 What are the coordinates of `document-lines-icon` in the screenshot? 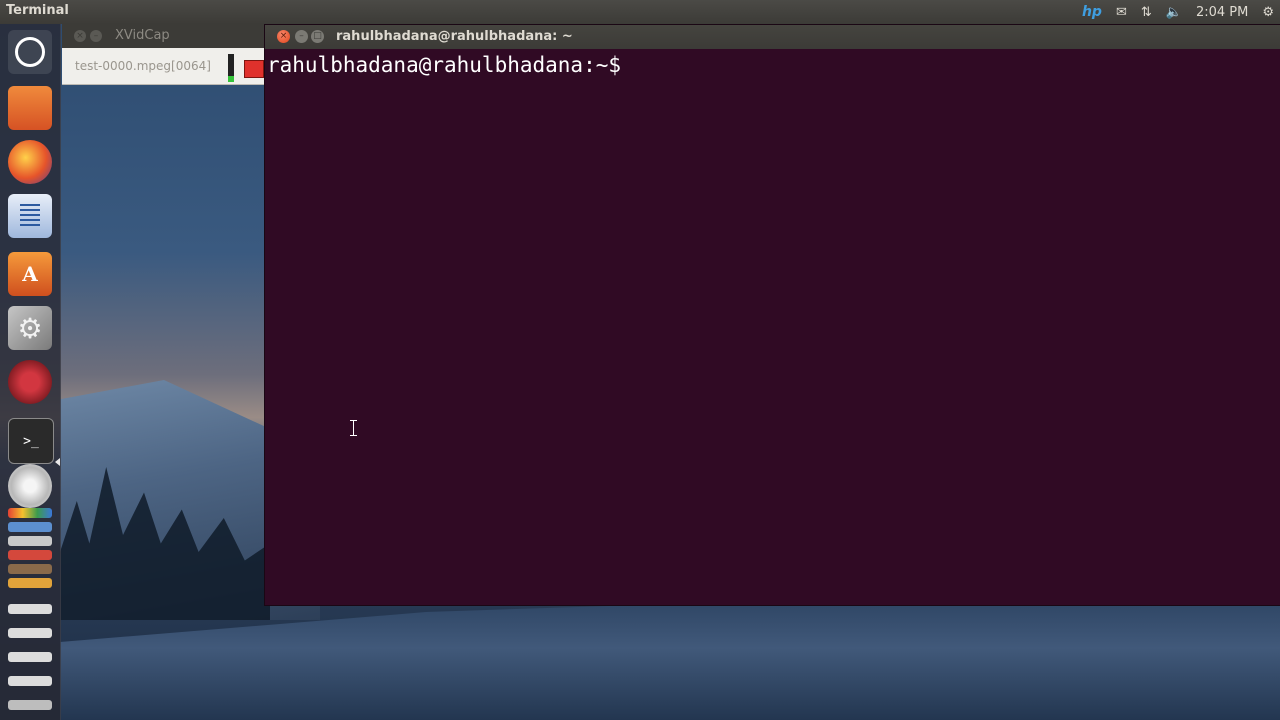 It's located at (30, 216).